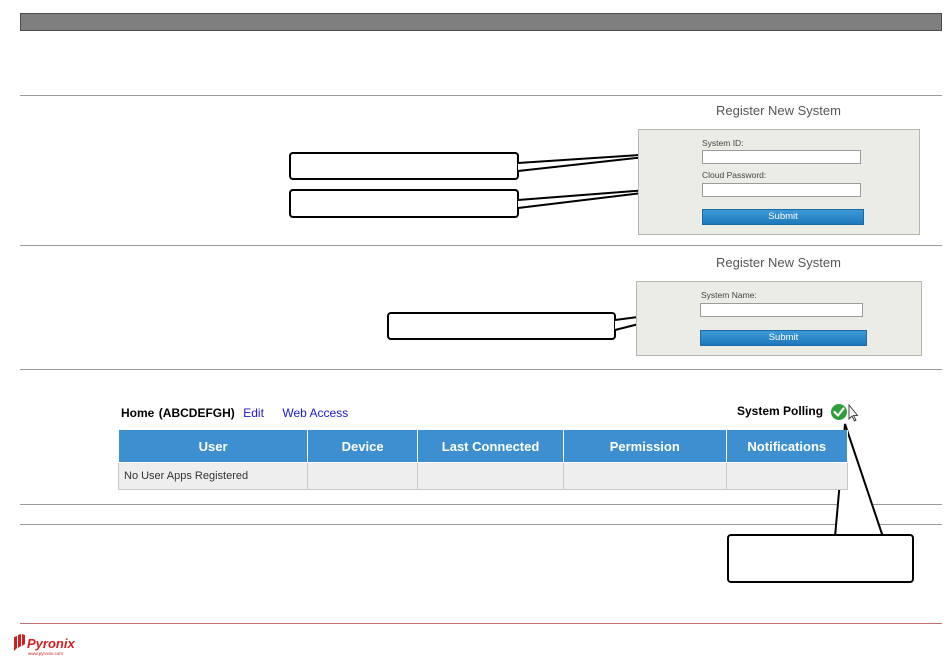  Describe the element at coordinates (734, 175) in the screenshot. I see `cloud-password-label: Cloud Password:` at that location.